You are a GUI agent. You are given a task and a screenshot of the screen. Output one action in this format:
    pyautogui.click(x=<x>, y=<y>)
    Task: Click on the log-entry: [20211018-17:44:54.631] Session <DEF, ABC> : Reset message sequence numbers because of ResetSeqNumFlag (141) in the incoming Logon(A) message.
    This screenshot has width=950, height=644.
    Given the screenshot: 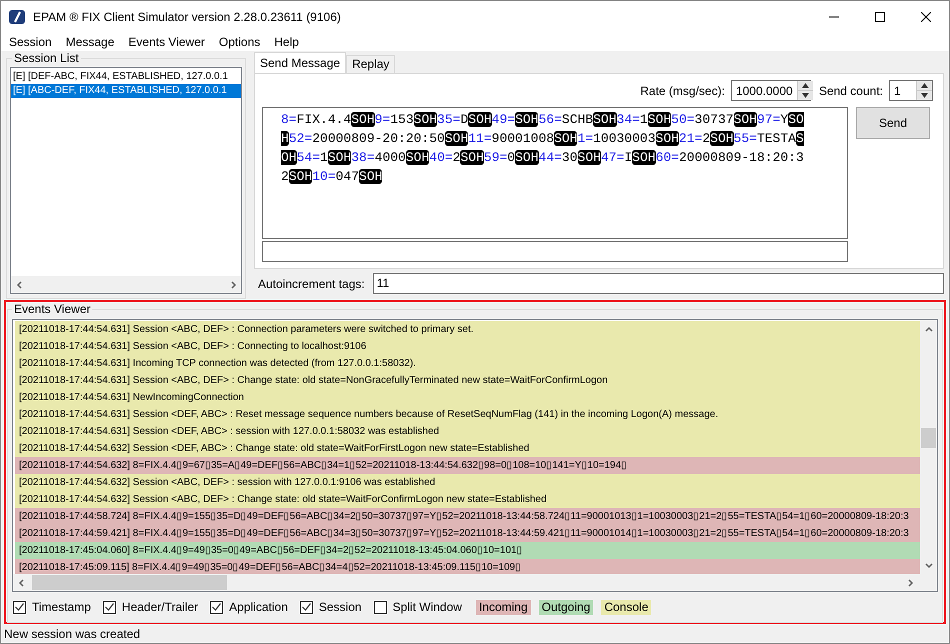 What is the action you would take?
    pyautogui.click(x=467, y=414)
    